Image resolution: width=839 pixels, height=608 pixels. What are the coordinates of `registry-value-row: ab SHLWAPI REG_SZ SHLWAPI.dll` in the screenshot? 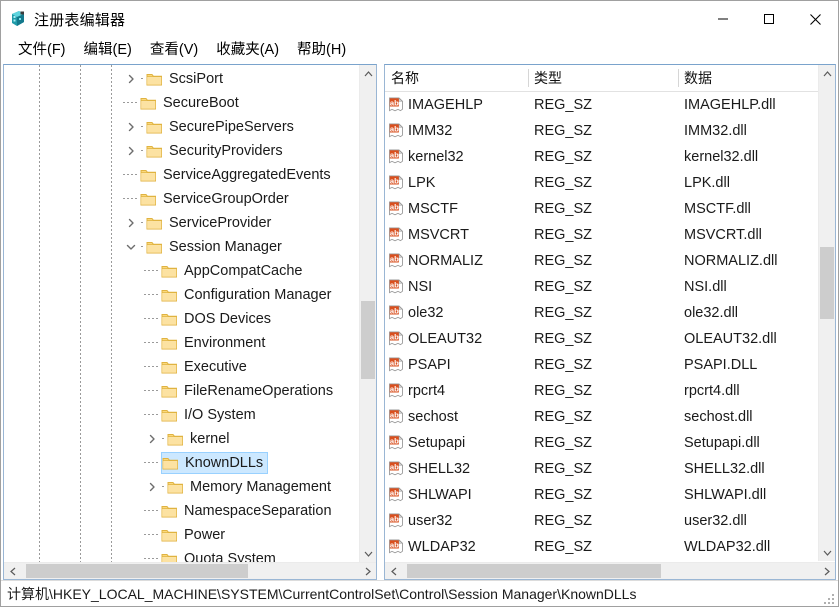 It's located at (610, 495).